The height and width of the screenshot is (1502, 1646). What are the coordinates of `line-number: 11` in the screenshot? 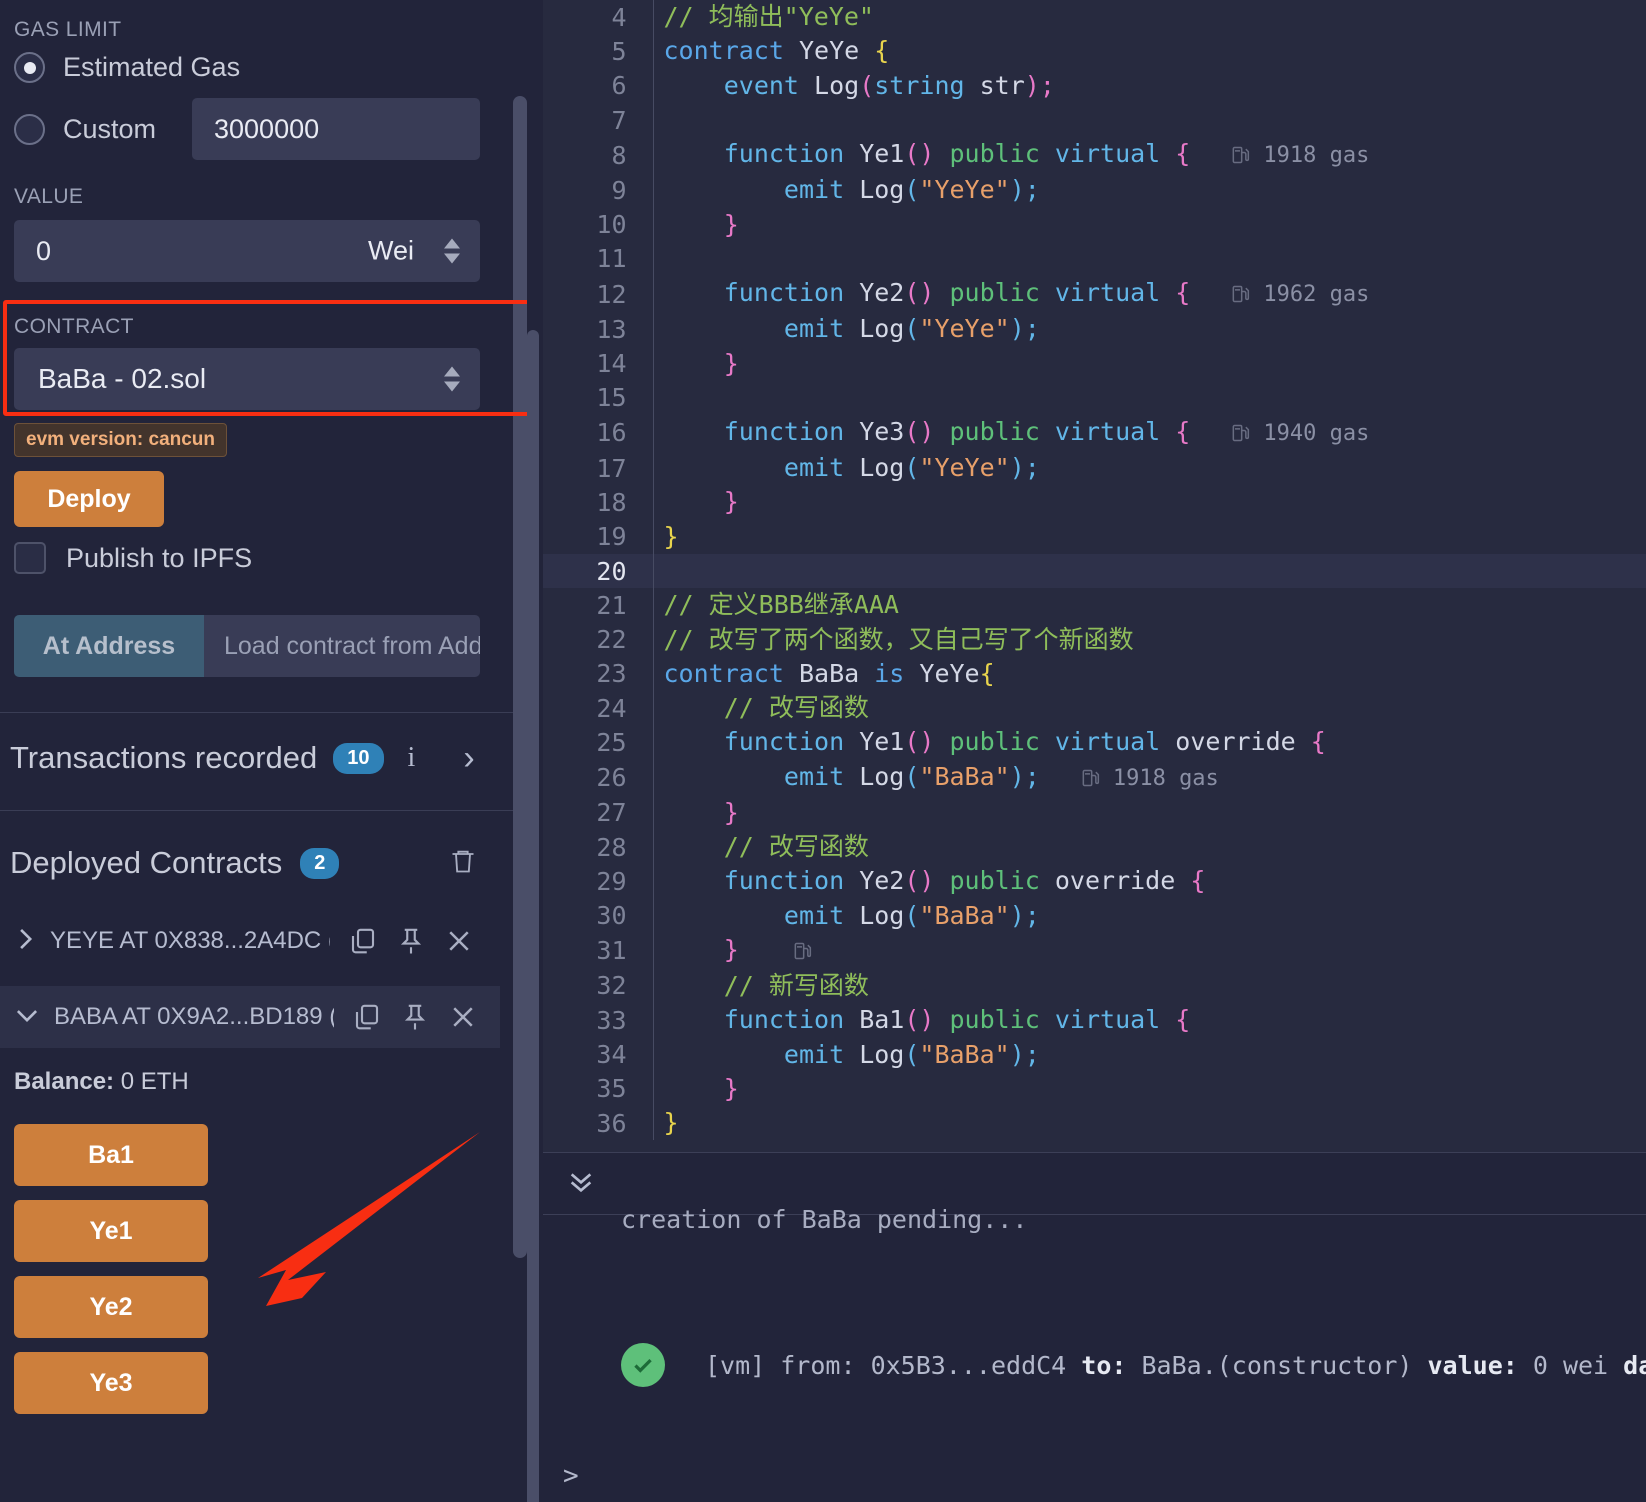 It's located at (611, 259).